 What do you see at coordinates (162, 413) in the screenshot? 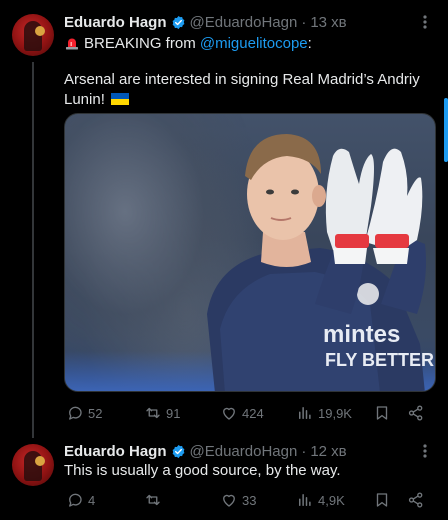
I see `repost-button: 91` at bounding box center [162, 413].